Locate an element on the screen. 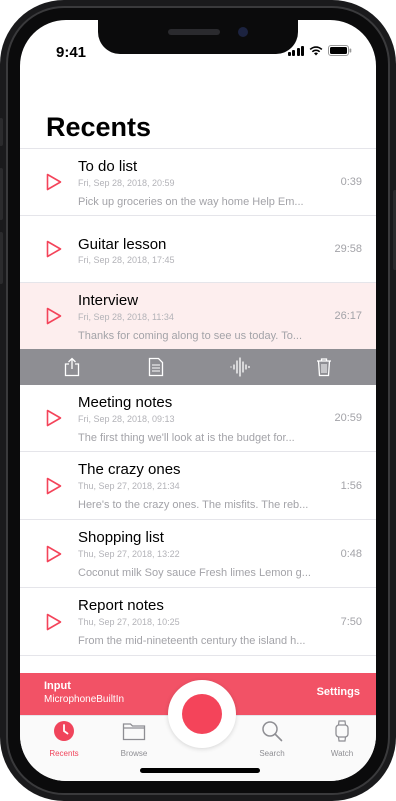  recording-name: To do list is located at coordinates (108, 166).